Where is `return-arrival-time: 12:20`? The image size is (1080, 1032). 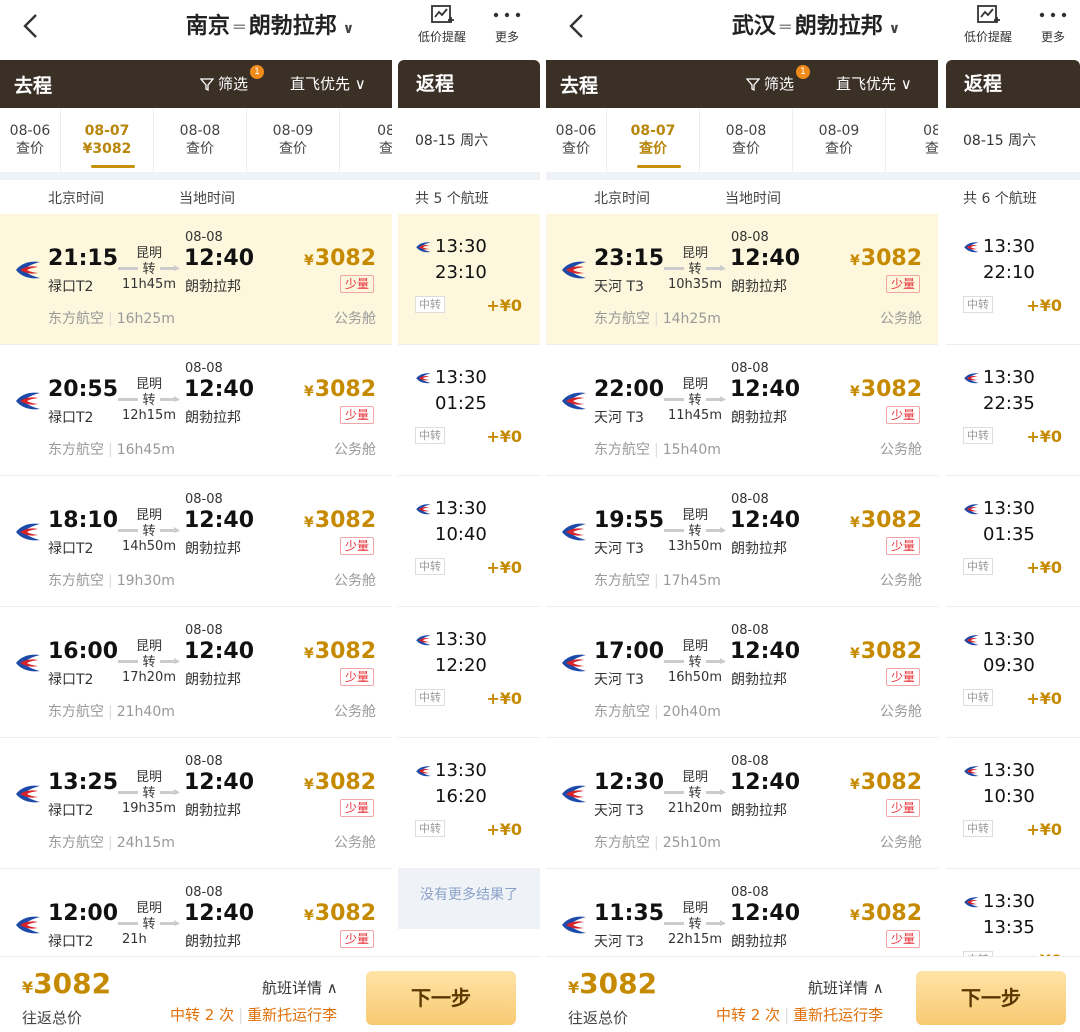 return-arrival-time: 12:20 is located at coordinates (461, 665).